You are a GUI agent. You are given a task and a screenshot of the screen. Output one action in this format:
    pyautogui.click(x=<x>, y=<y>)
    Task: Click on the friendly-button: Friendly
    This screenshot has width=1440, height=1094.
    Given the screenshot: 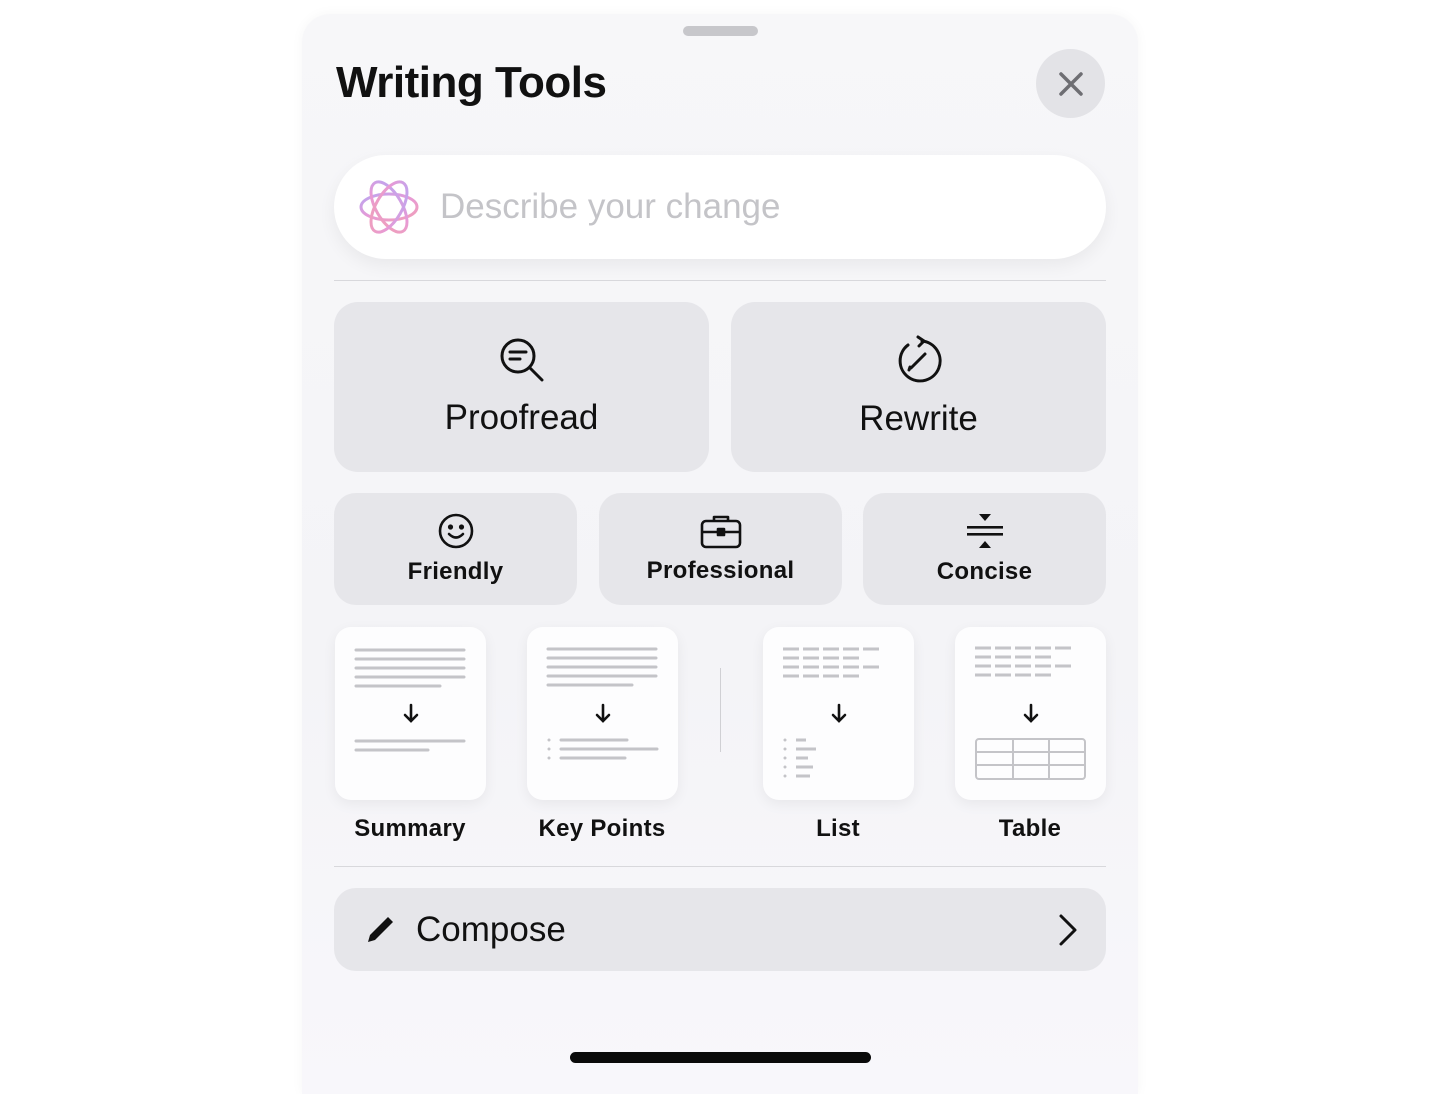 What is the action you would take?
    pyautogui.click(x=455, y=549)
    